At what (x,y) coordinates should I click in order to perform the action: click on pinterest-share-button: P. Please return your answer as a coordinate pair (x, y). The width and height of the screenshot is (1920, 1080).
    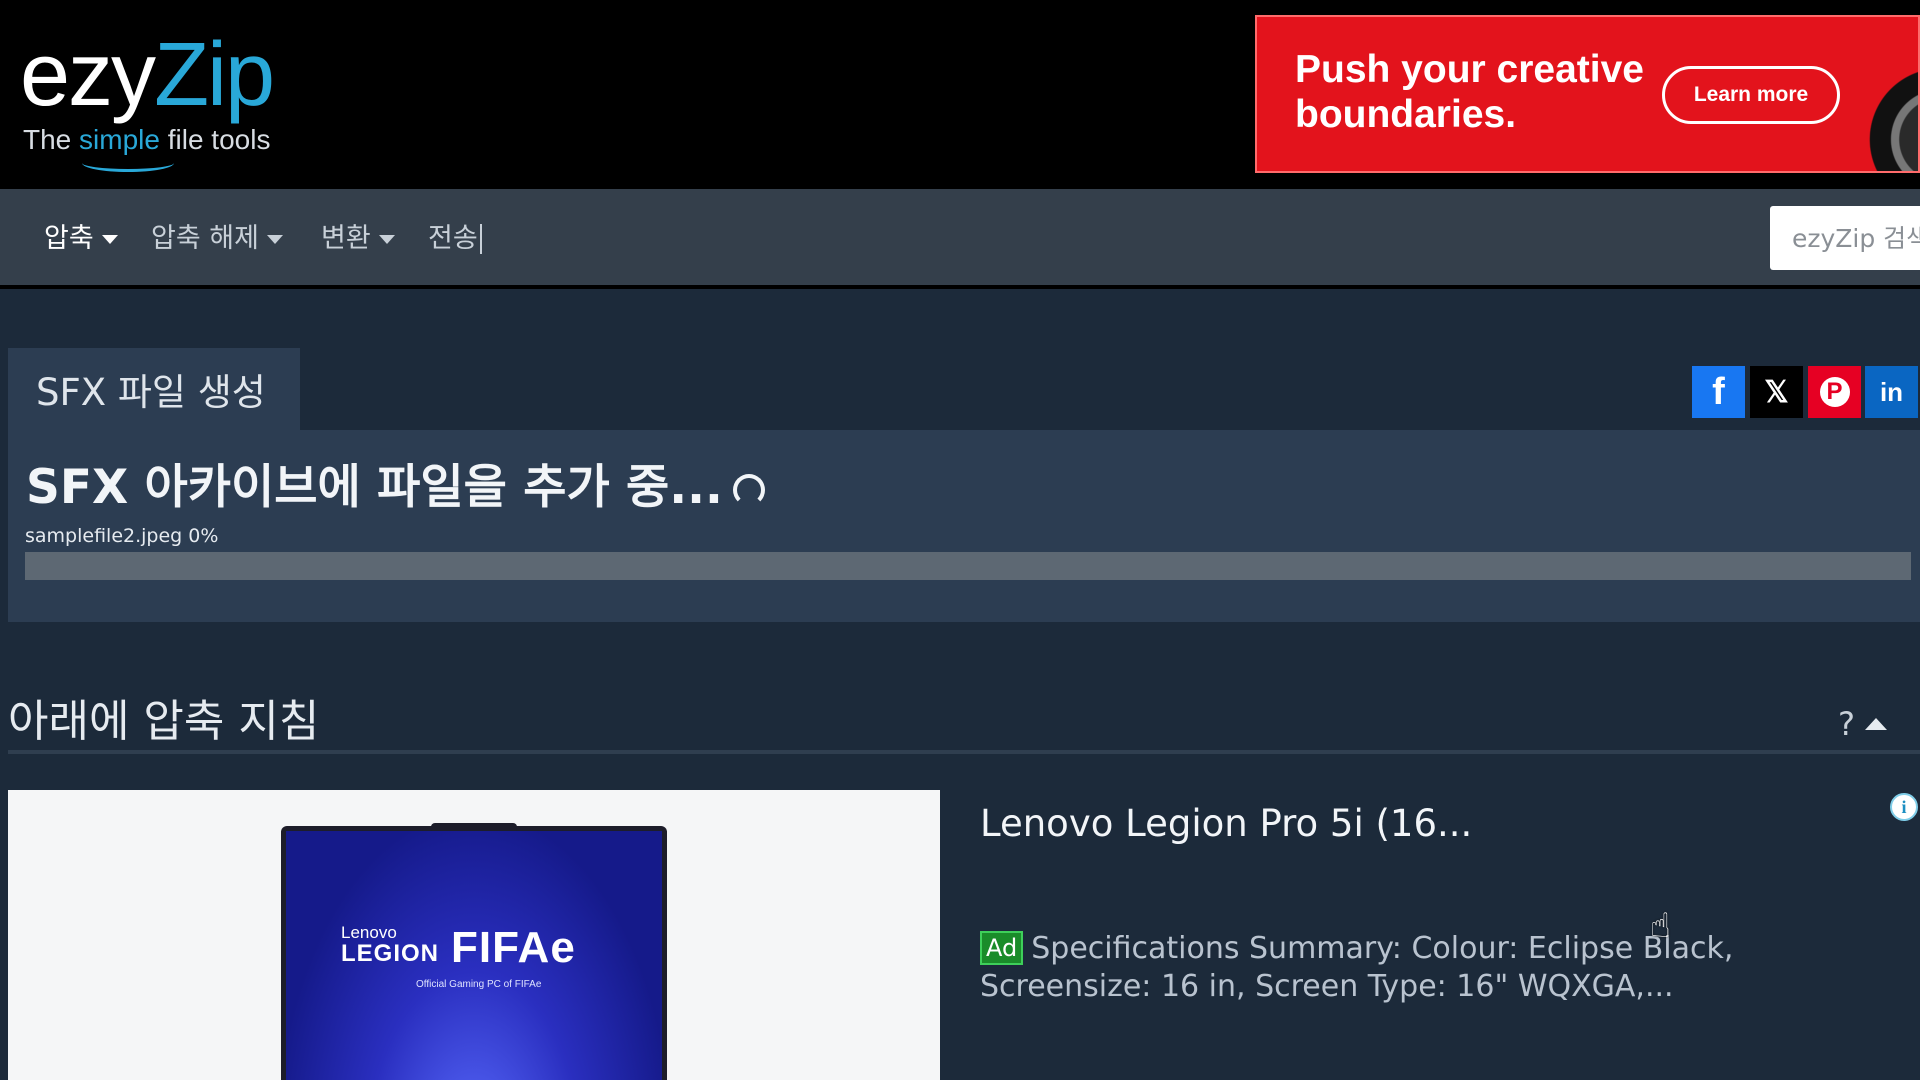
    Looking at the image, I should click on (1834, 392).